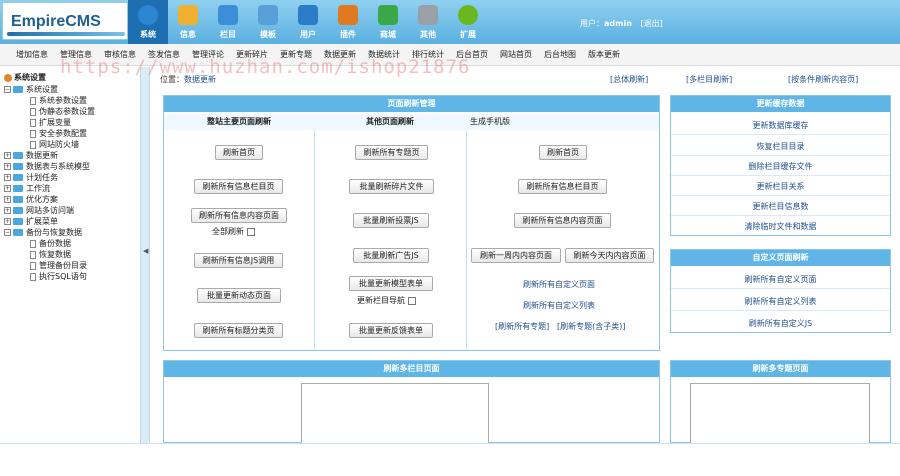  I want to click on refresh-topics-subclass-link: [刷新专题(含子类)], so click(591, 326).